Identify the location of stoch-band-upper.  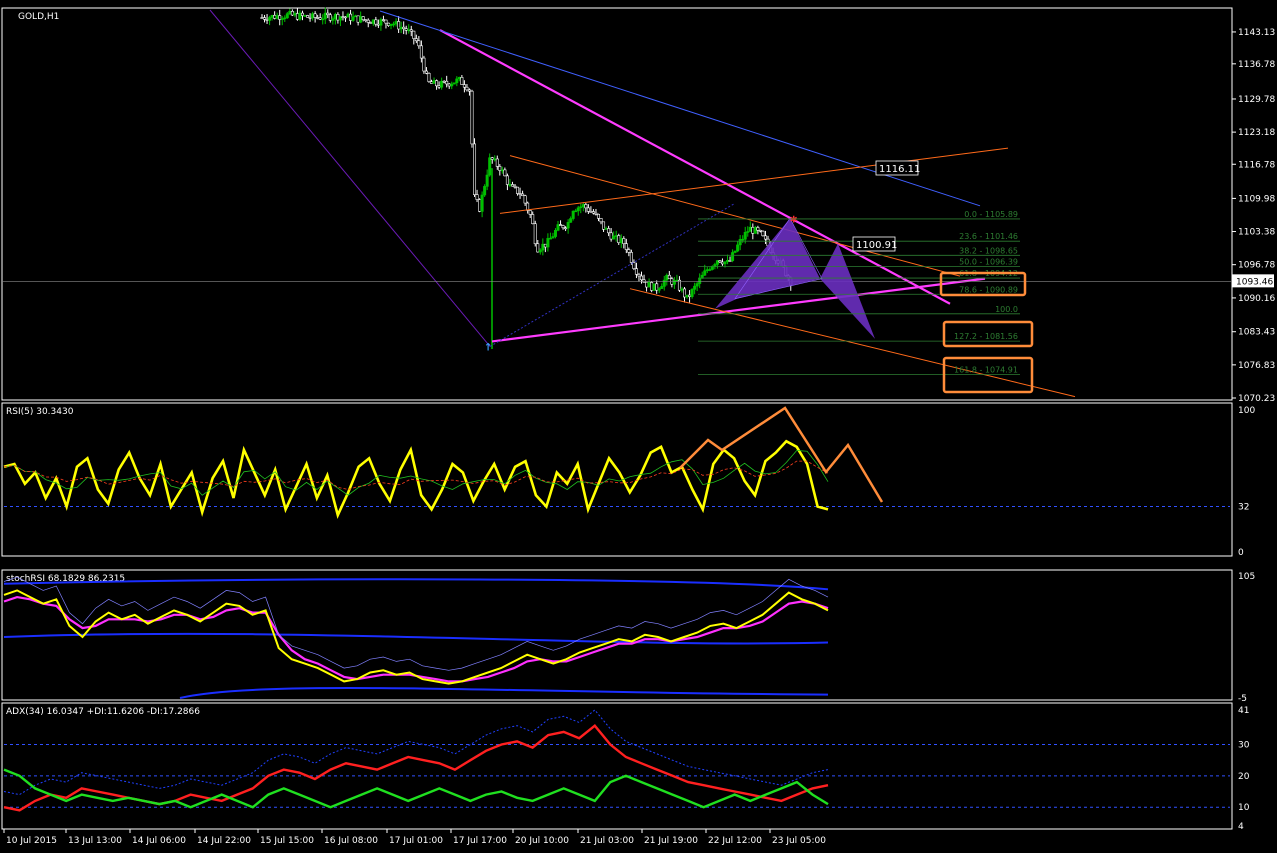
(416, 584).